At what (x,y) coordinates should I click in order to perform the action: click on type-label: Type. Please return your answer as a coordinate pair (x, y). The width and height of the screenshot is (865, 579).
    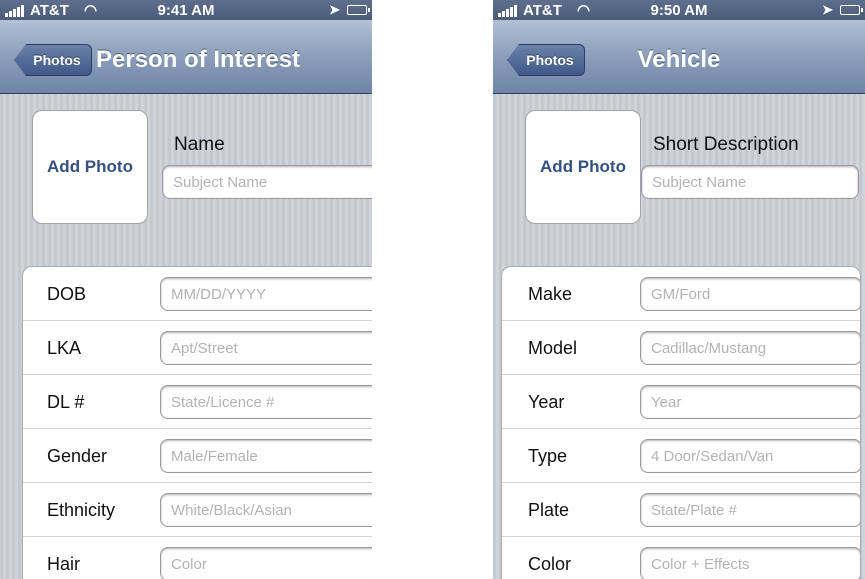
    Looking at the image, I should click on (548, 456).